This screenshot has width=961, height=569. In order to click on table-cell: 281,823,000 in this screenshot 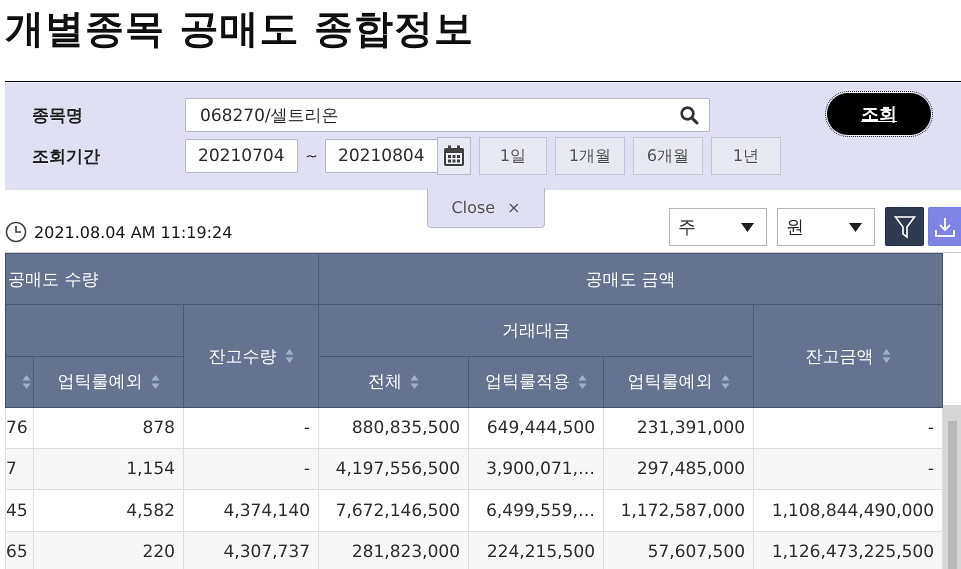, I will do `click(393, 550)`.